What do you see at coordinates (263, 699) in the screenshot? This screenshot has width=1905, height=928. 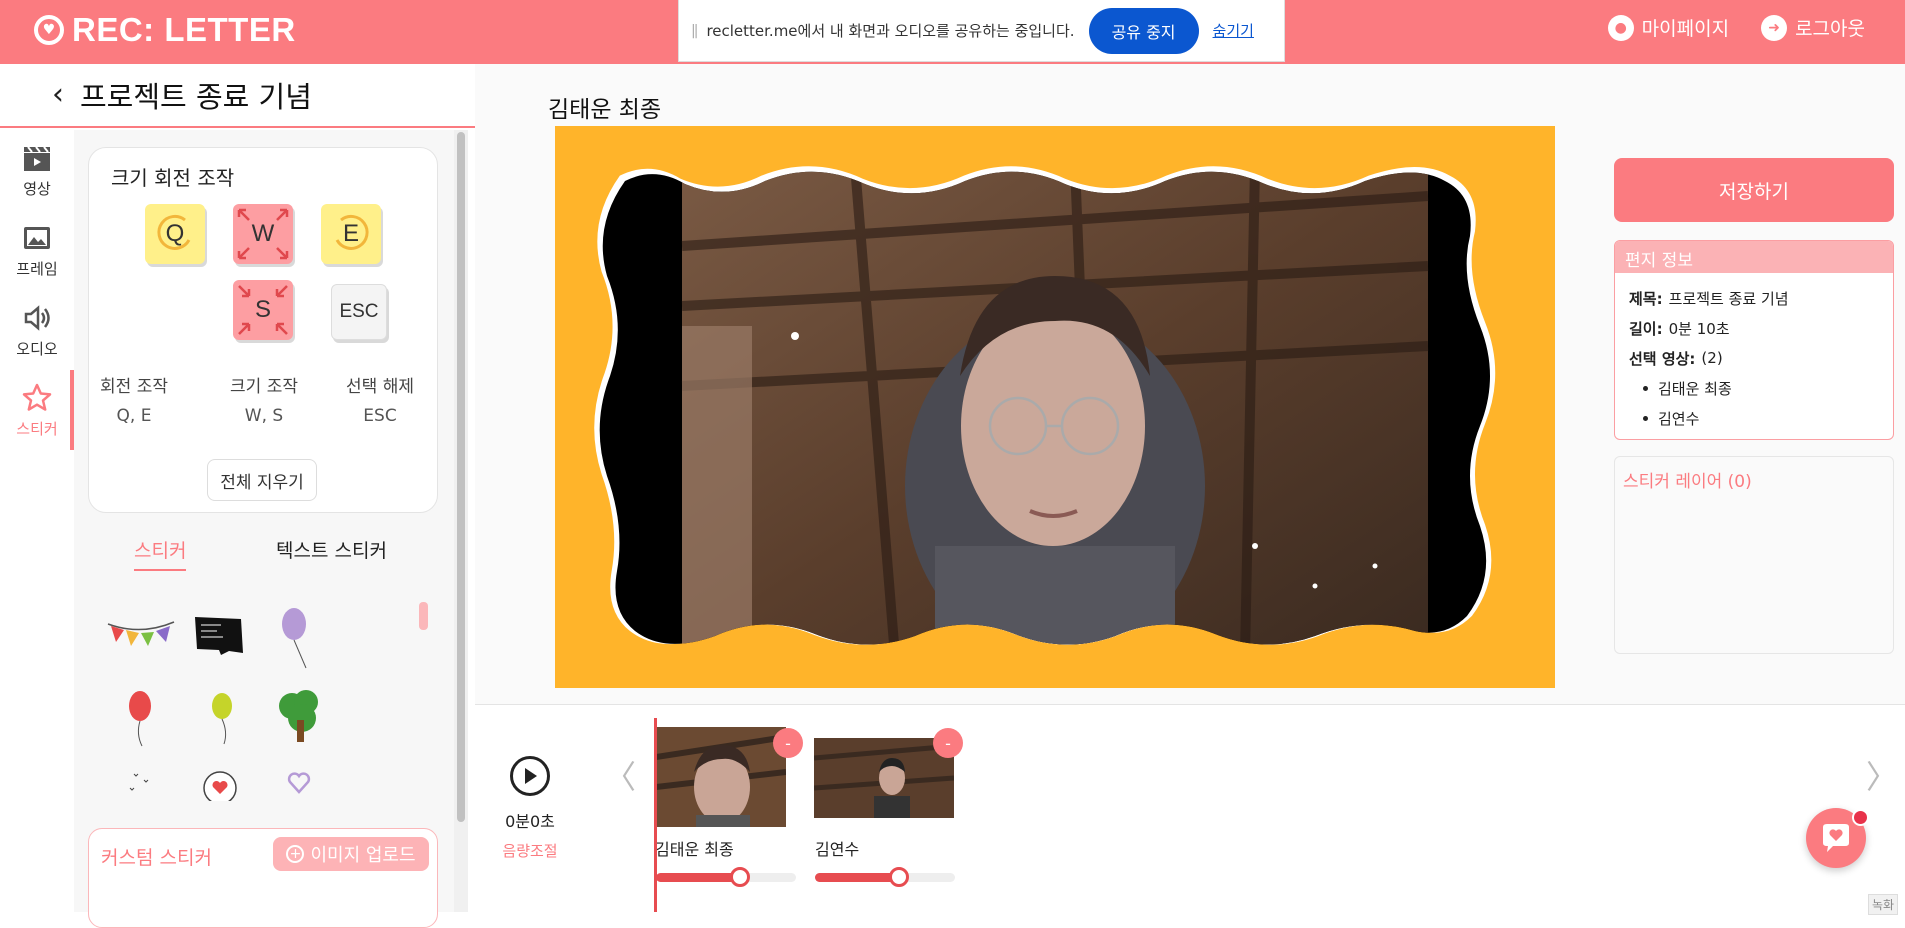 I see `sticker-grid` at bounding box center [263, 699].